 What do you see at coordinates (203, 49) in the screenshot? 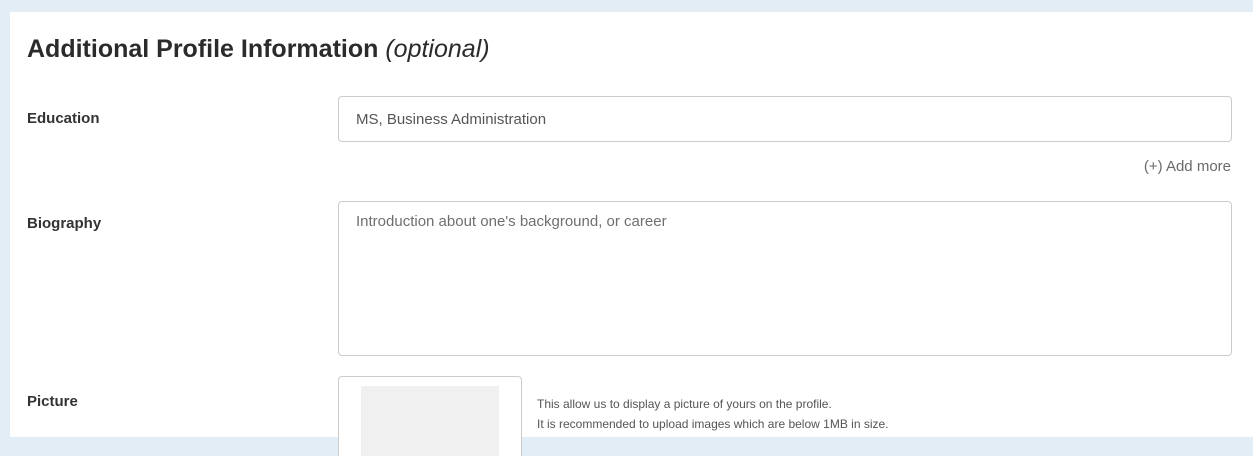
I see `section-title: Additional Profile Information` at bounding box center [203, 49].